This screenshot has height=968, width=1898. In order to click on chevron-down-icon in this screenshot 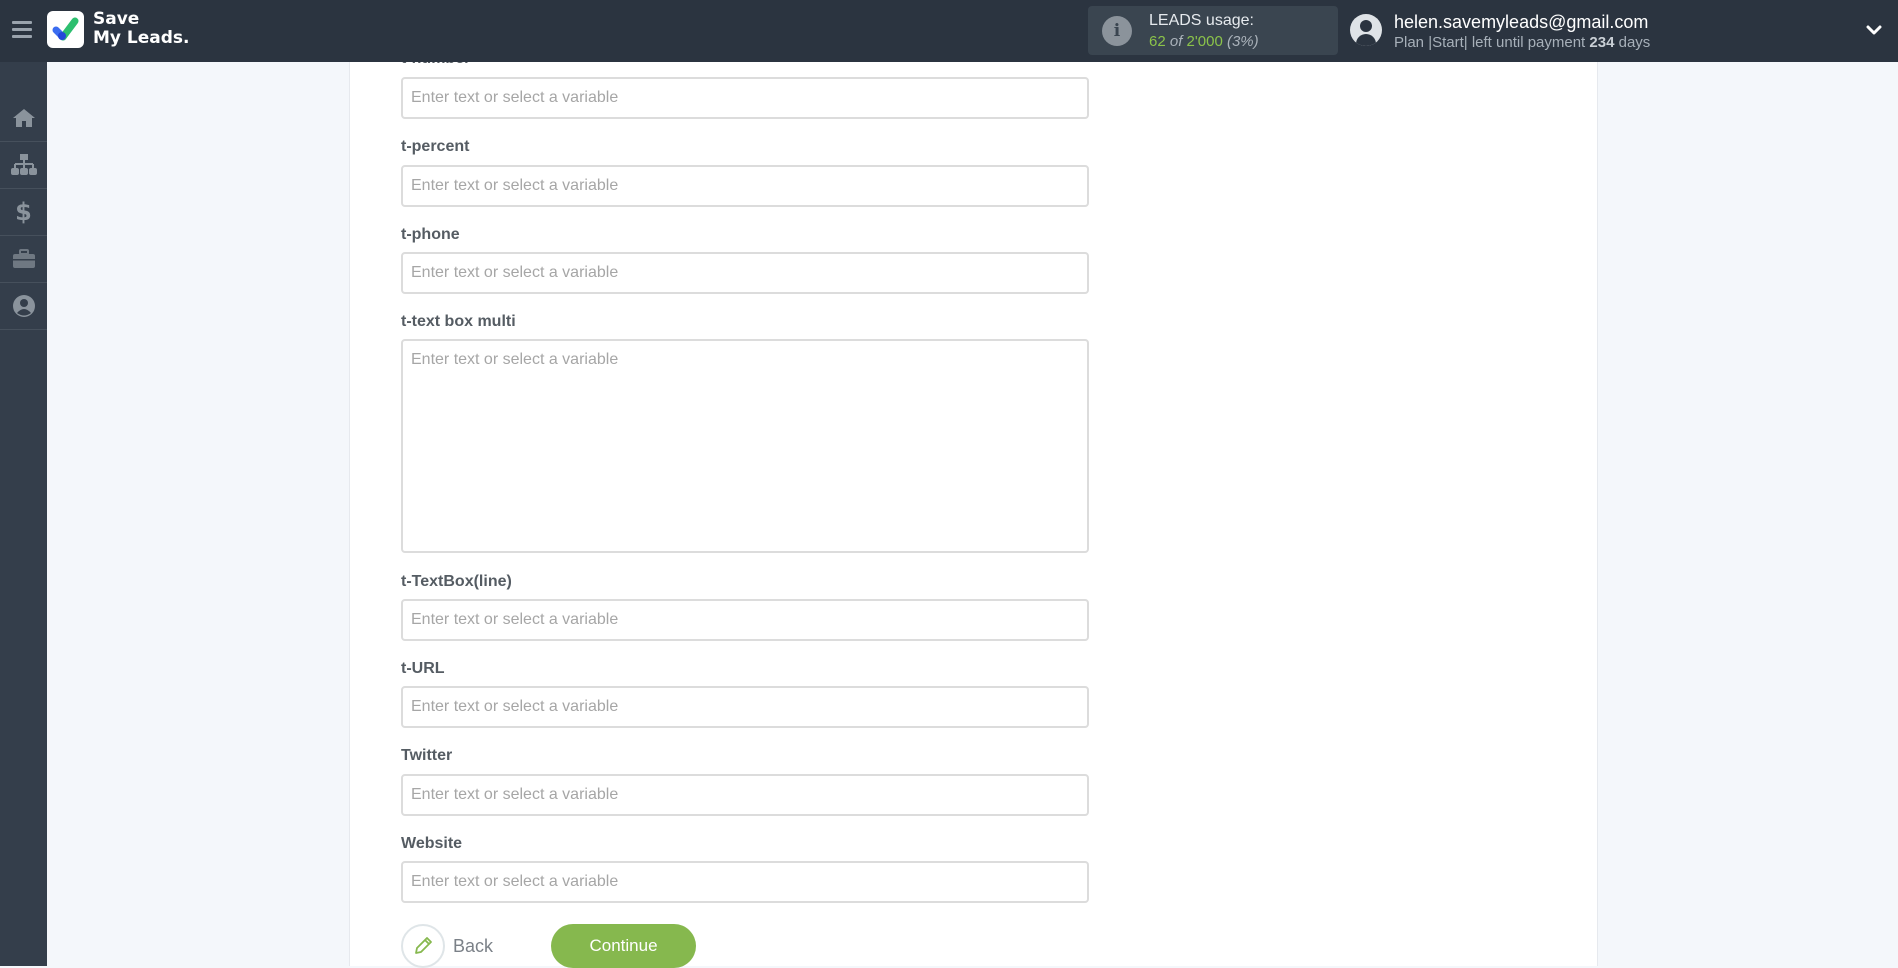, I will do `click(1874, 30)`.